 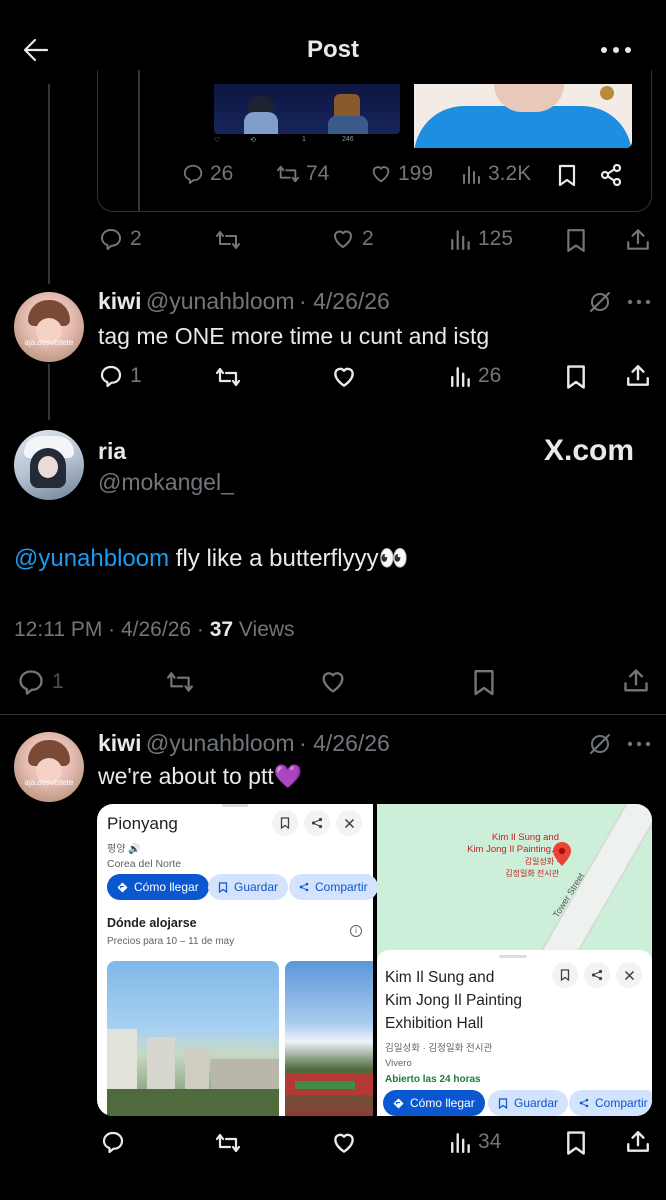 I want to click on speaker-icon: 🔊, so click(x=134, y=849).